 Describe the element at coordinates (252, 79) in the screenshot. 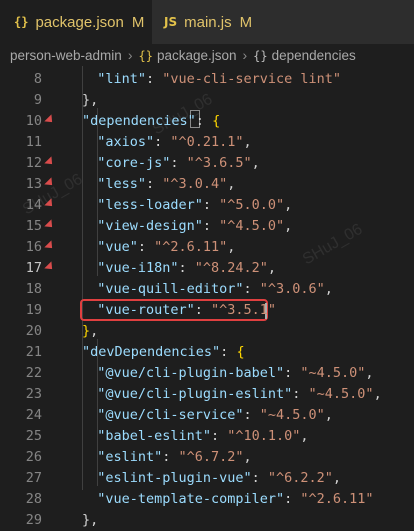

I see `code-token: "vue-cli-service lint"` at that location.